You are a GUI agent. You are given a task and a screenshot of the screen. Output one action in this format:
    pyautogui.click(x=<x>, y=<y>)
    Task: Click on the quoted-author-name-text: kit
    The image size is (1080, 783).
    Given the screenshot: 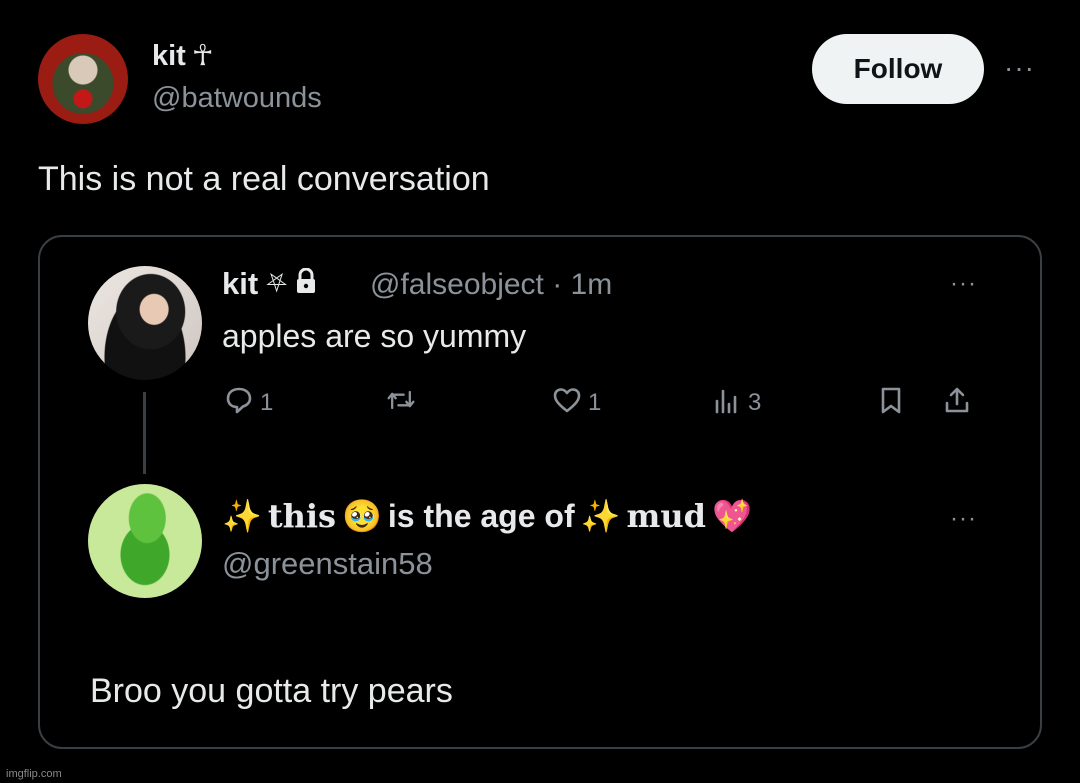 What is the action you would take?
    pyautogui.click(x=240, y=283)
    